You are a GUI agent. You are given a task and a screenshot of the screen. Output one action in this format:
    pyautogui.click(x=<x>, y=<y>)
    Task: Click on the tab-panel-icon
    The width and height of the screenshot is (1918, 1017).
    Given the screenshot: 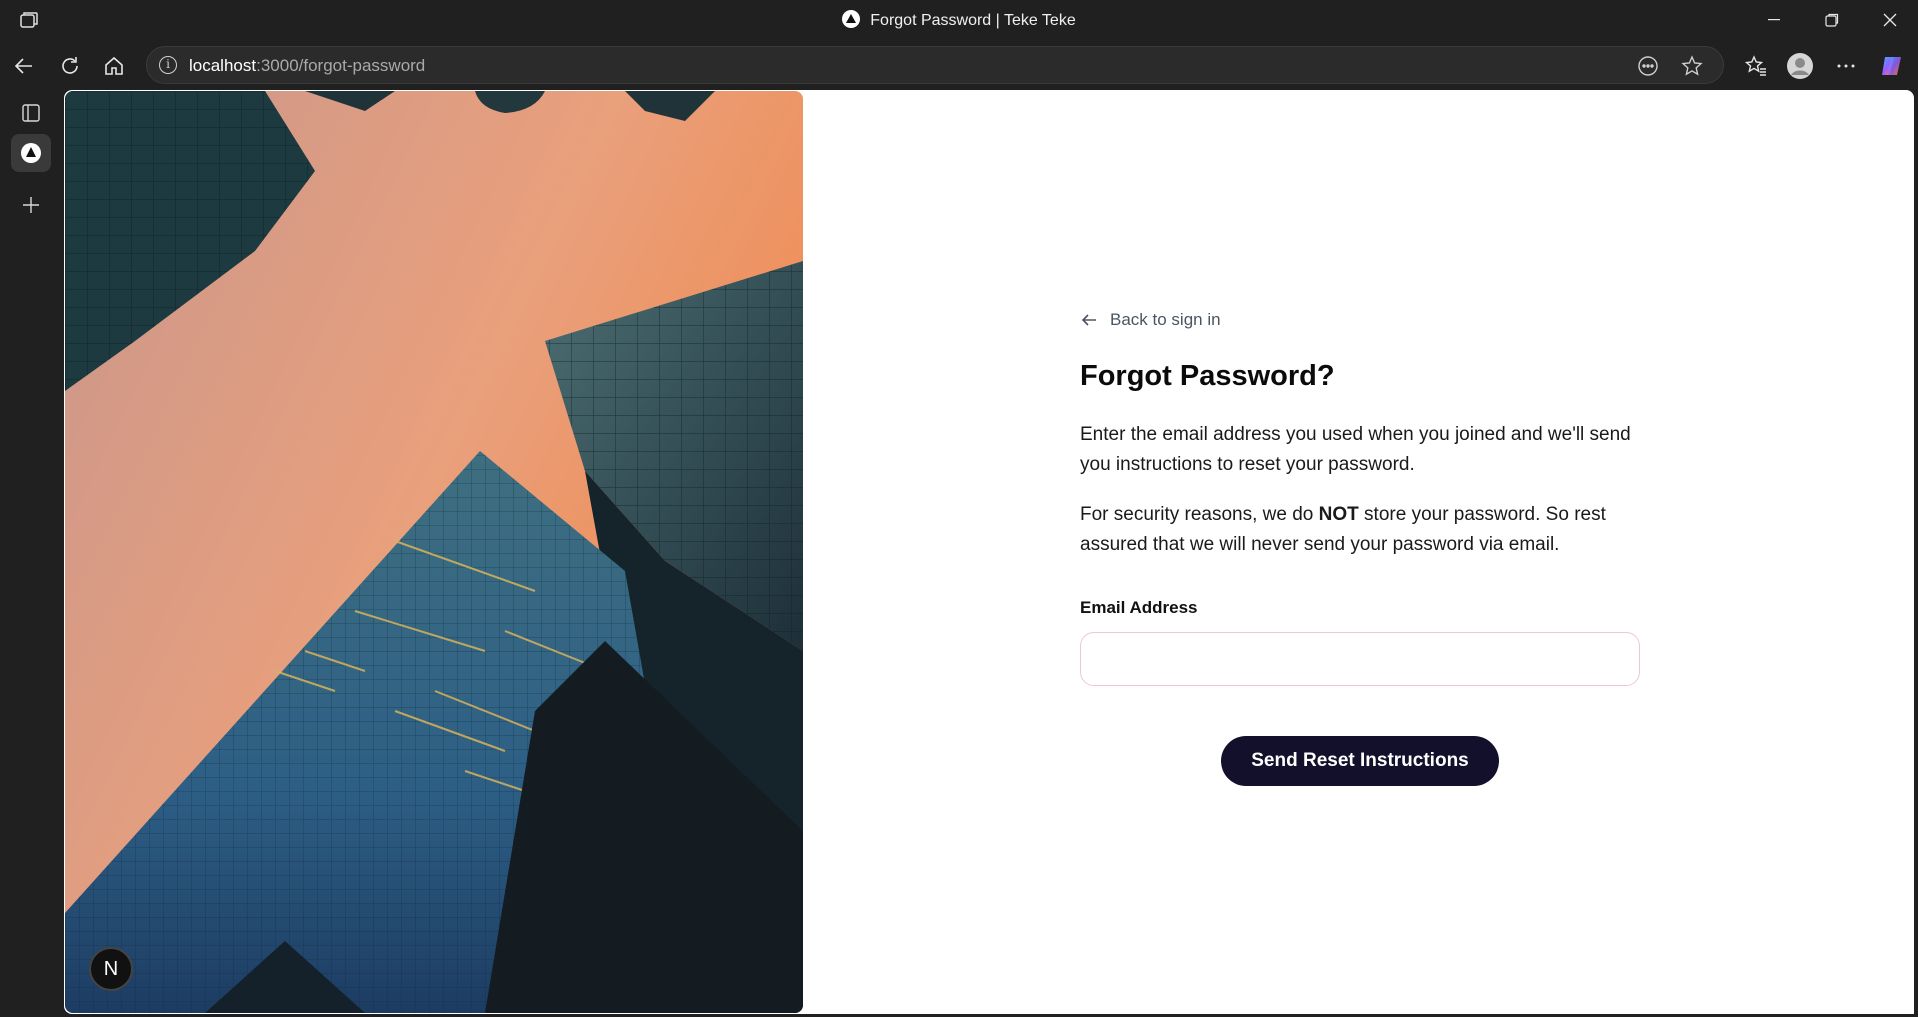 What is the action you would take?
    pyautogui.click(x=31, y=113)
    